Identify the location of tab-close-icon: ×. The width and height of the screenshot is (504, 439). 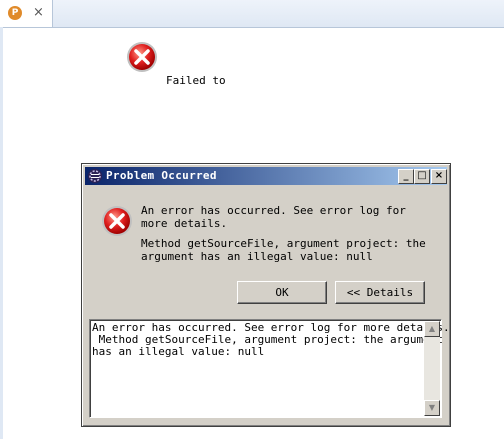
(38, 12).